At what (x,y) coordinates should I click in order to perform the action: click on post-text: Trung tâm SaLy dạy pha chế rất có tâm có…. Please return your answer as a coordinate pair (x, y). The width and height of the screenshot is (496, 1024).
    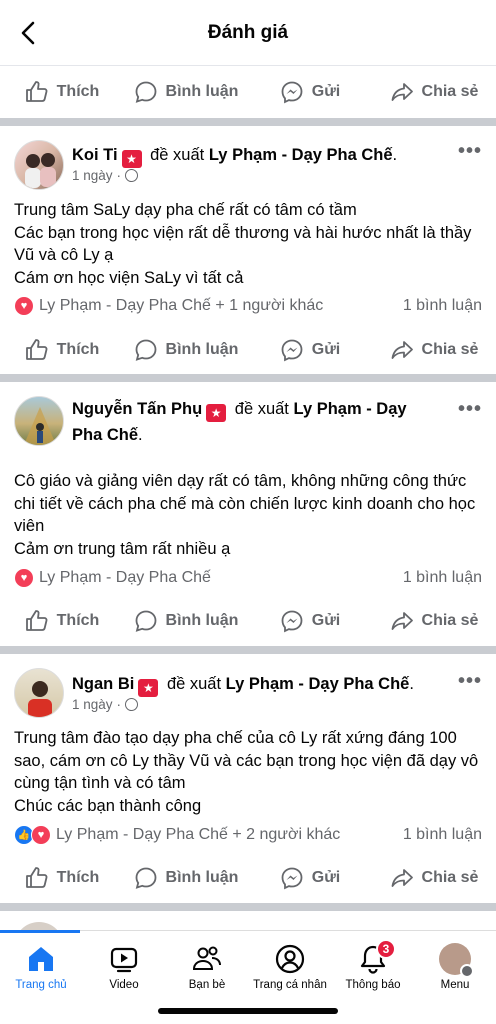
    Looking at the image, I should click on (243, 244).